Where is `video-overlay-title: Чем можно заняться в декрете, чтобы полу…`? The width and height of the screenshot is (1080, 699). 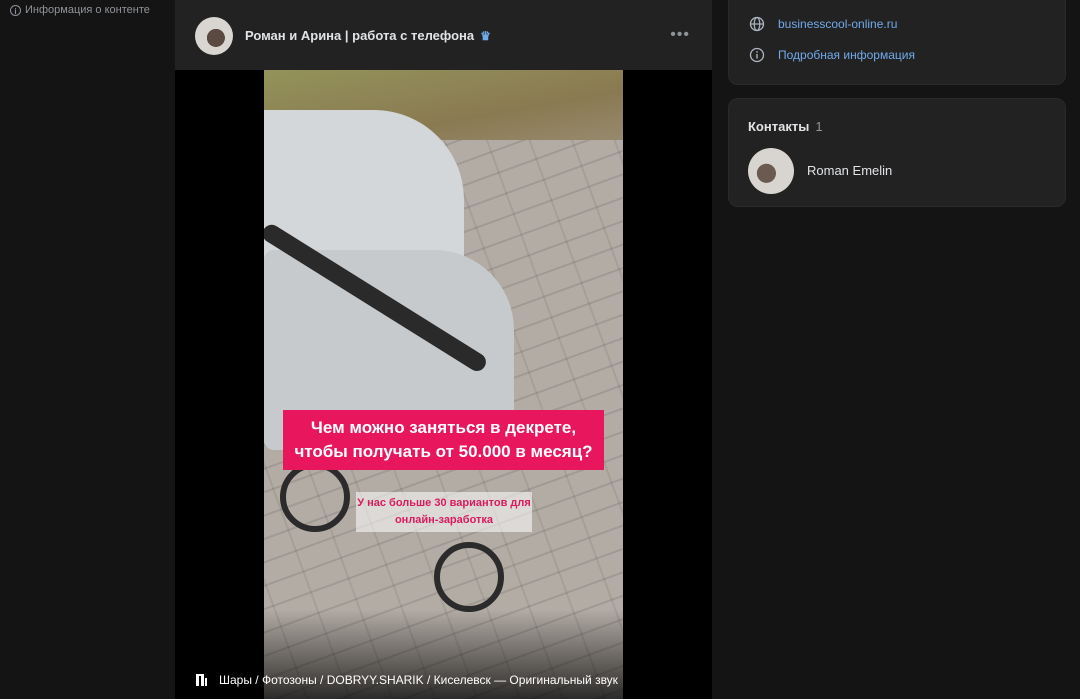
video-overlay-title: Чем можно заняться в декрете, чтобы полу… is located at coordinates (443, 440).